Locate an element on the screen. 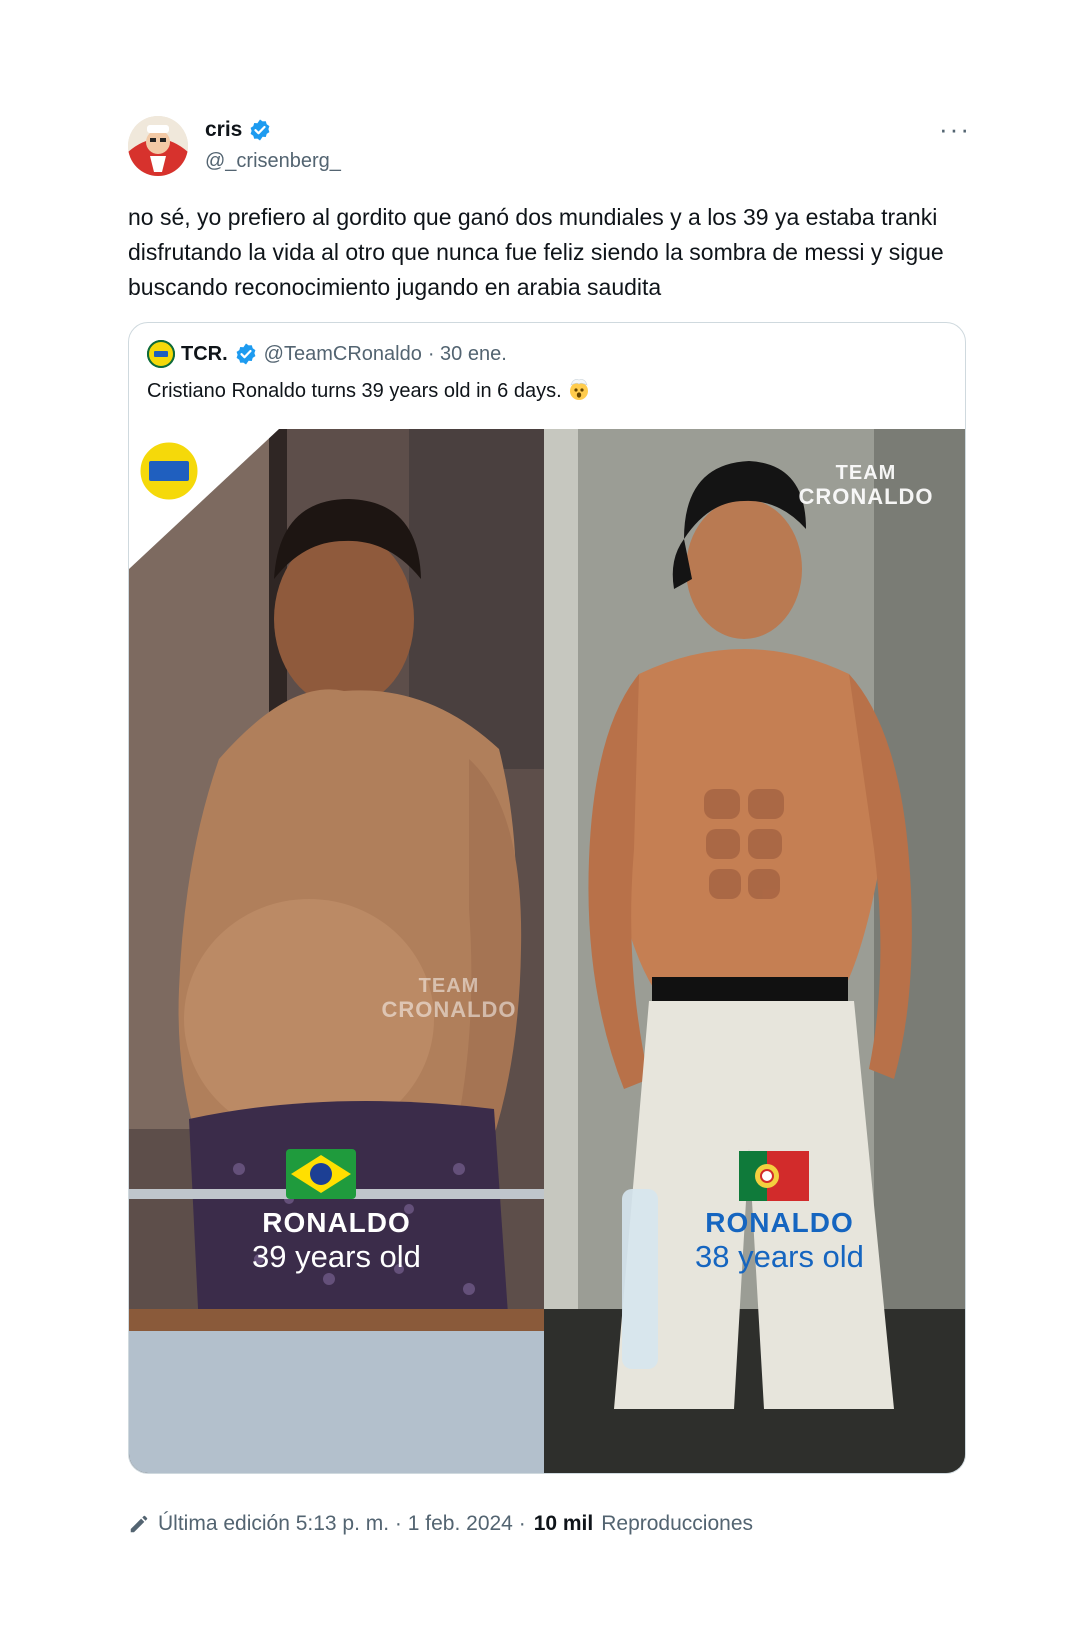  left-watermark: TEAM CRONALDO is located at coordinates (449, 998).